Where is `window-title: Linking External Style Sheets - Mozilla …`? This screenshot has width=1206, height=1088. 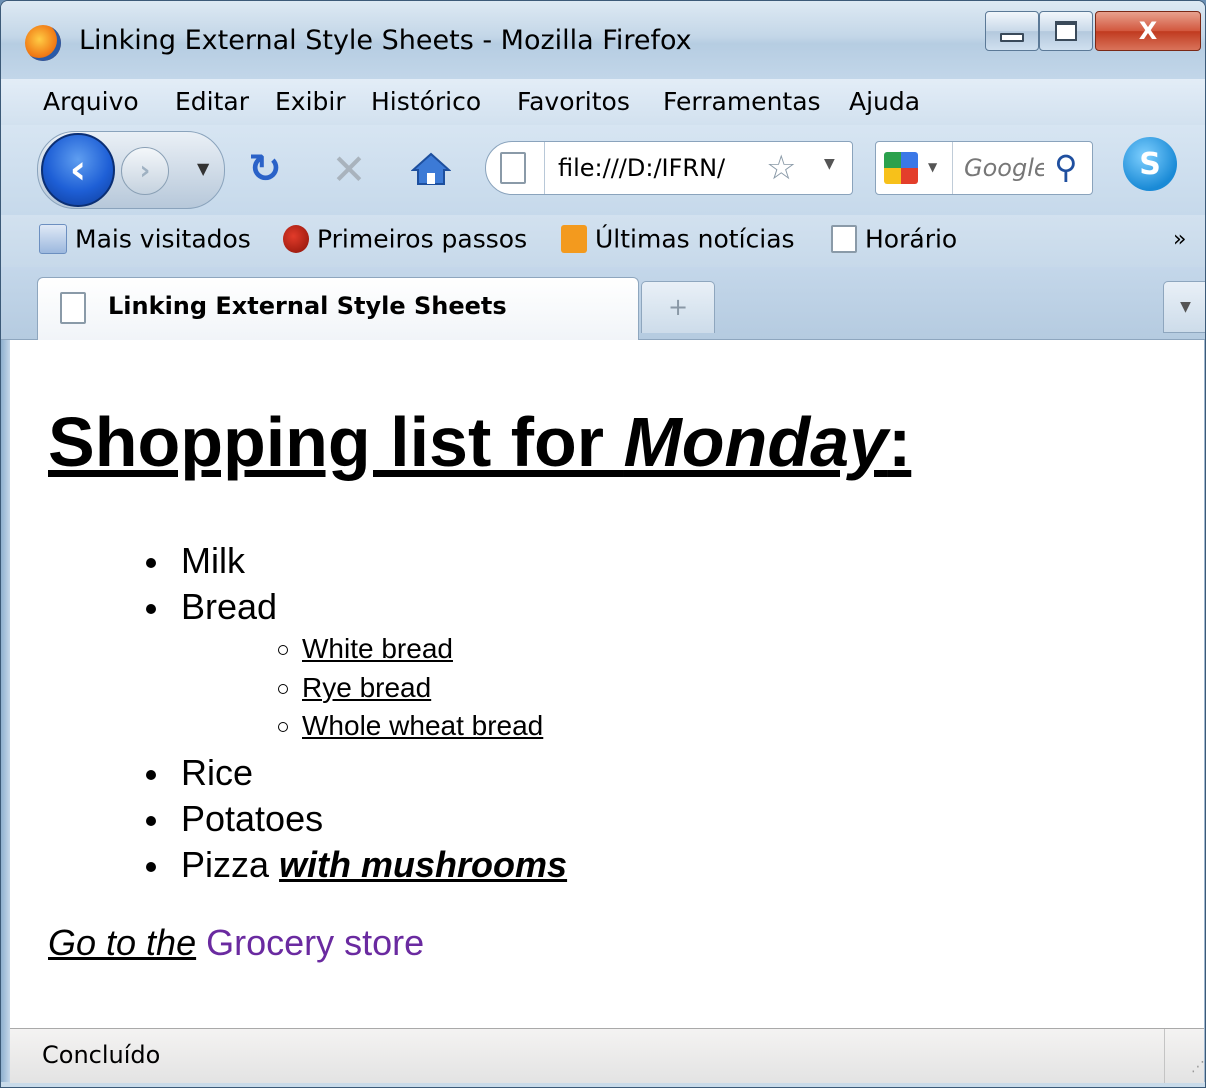
window-title: Linking External Style Sheets - Mozilla … is located at coordinates (385, 40).